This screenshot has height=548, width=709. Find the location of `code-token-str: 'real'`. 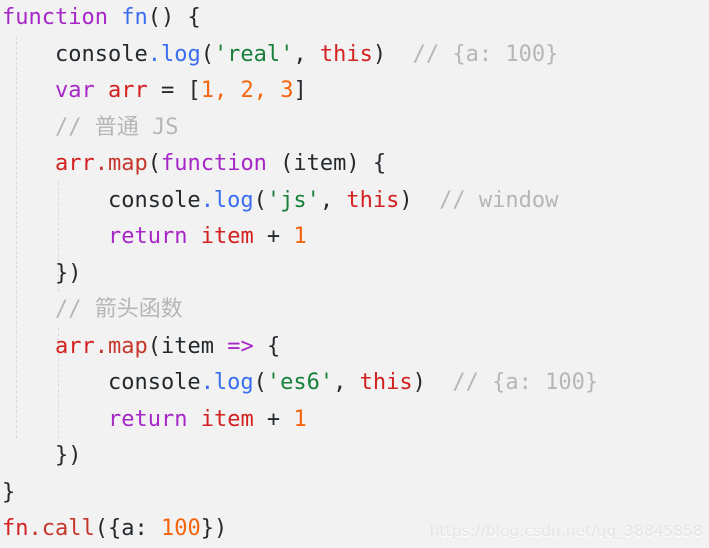

code-token-str: 'real' is located at coordinates (253, 54).